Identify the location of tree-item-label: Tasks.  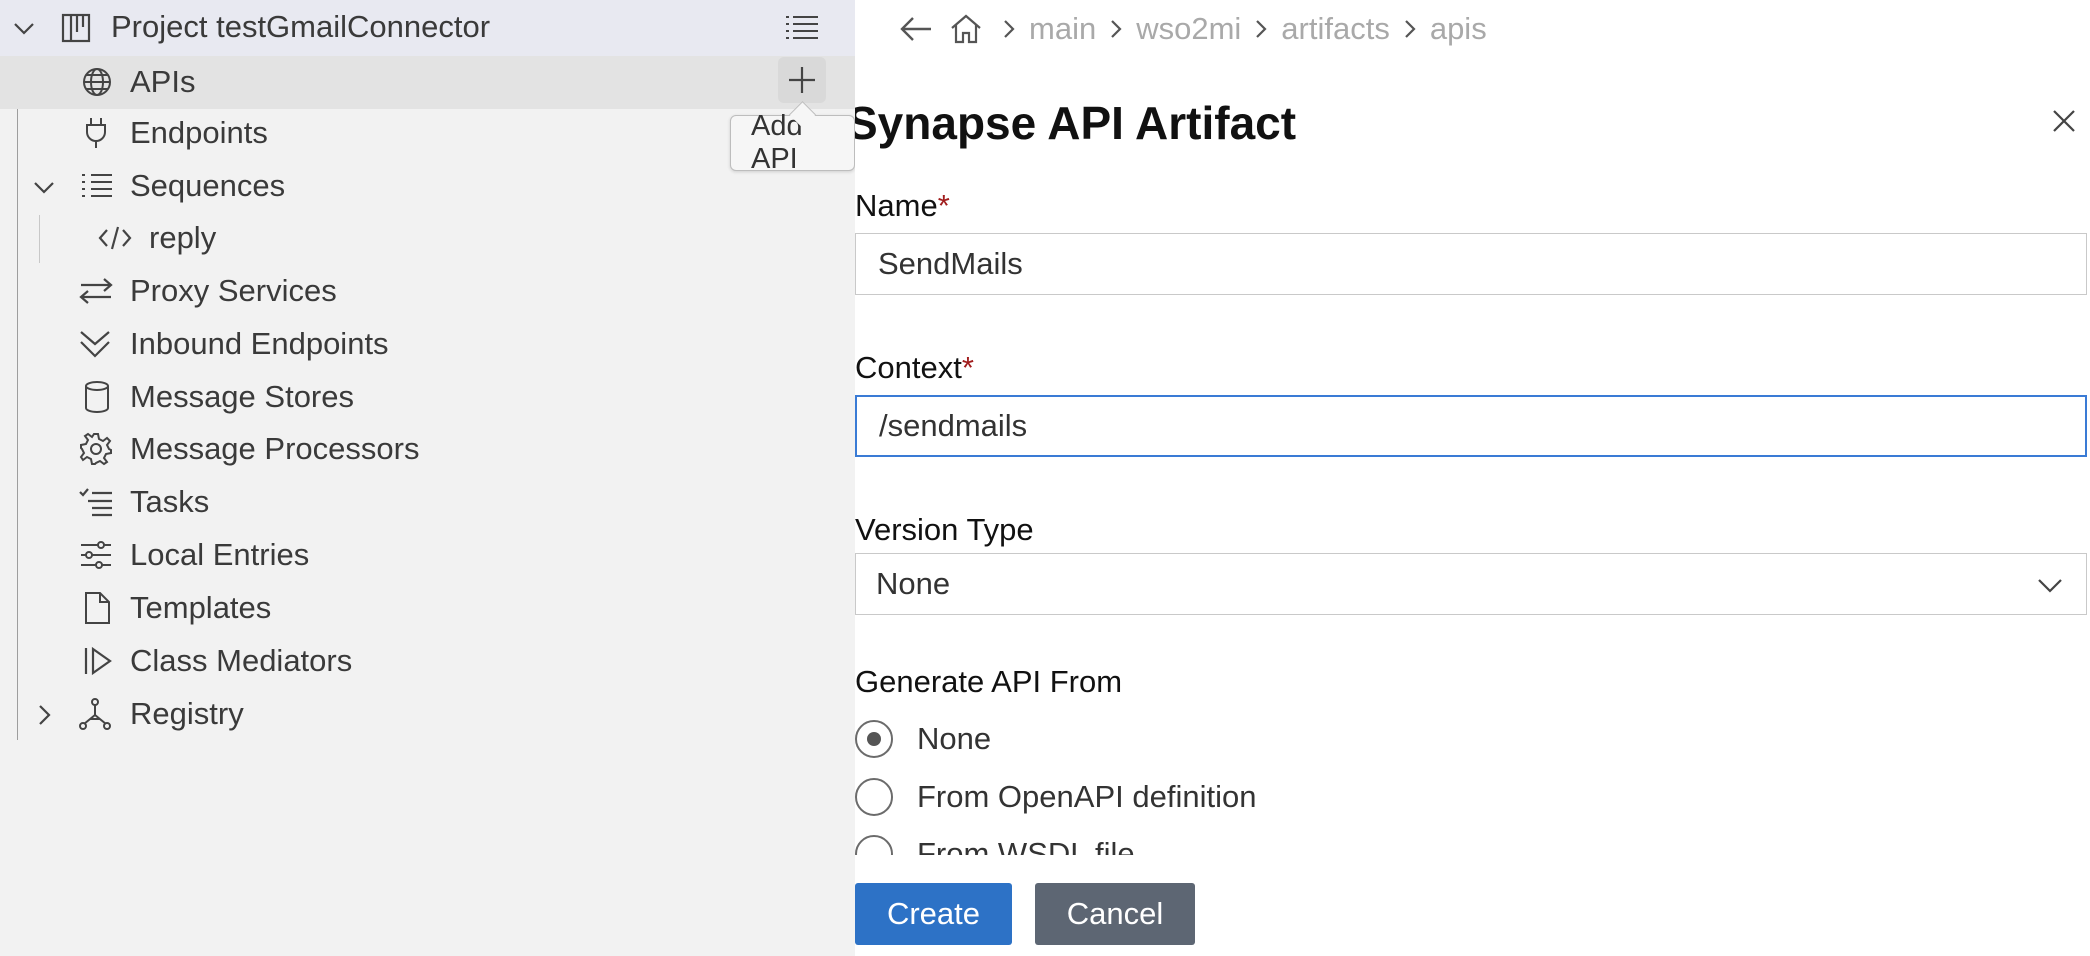
(170, 501).